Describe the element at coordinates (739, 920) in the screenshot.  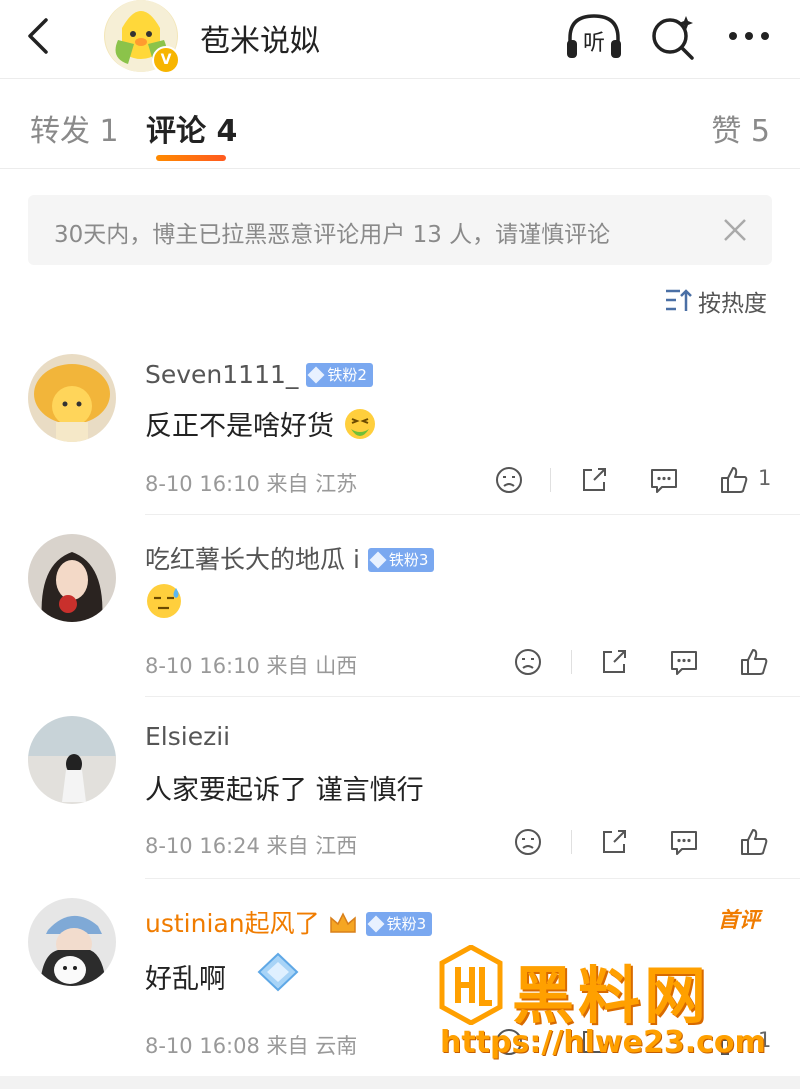
I see `first-comment-tag: 首评` at that location.